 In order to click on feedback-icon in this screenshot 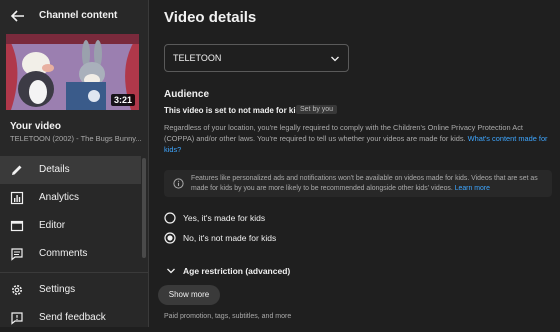, I will do `click(17, 318)`.